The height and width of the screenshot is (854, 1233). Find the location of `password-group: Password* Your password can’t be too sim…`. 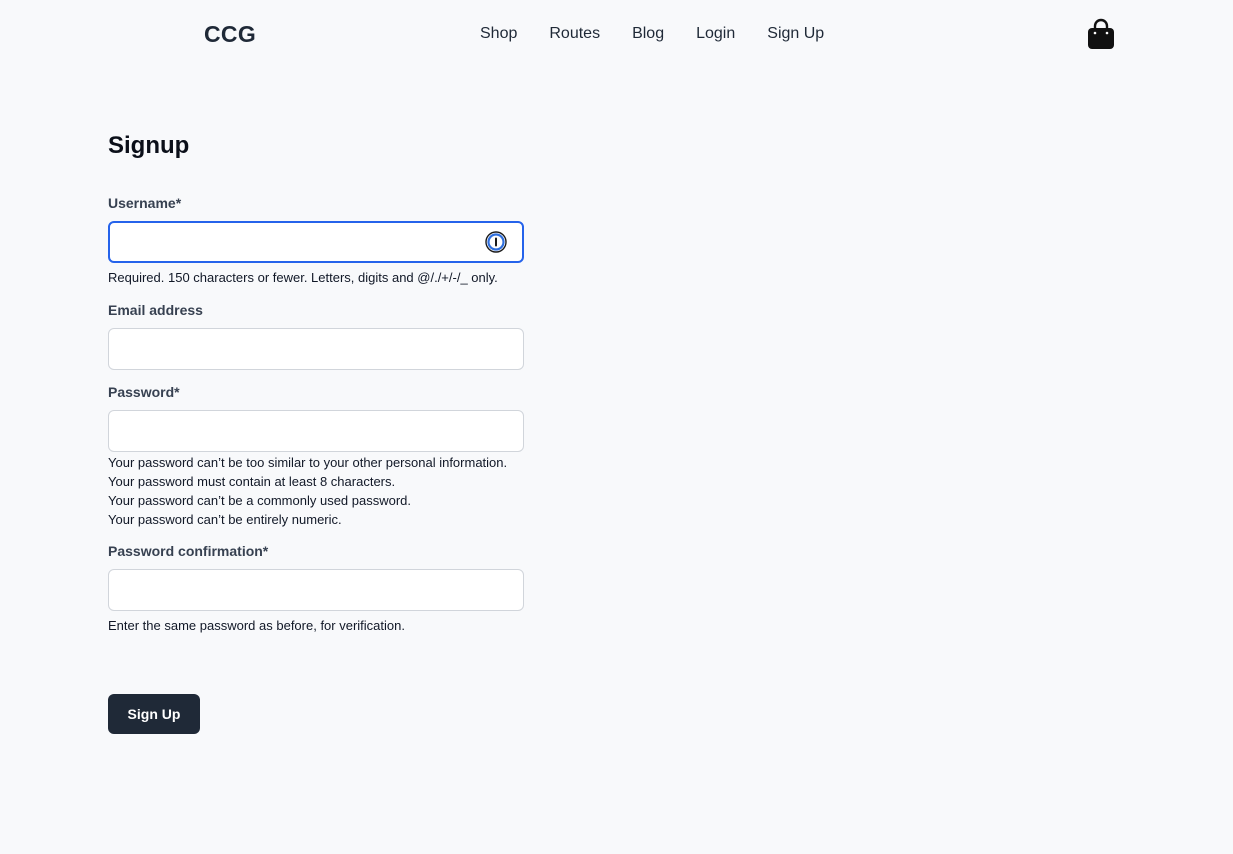

password-group: Password* Your password can’t be too sim… is located at coordinates (323, 455).